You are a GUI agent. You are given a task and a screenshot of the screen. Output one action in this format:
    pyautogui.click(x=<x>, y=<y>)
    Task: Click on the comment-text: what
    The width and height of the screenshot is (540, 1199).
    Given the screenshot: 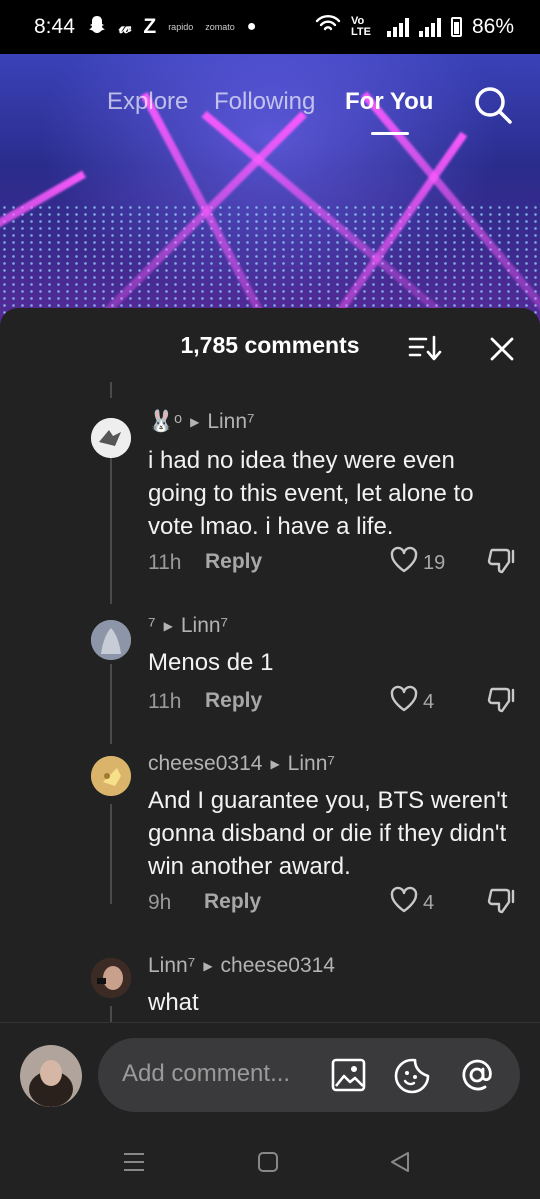 What is the action you would take?
    pyautogui.click(x=173, y=1002)
    